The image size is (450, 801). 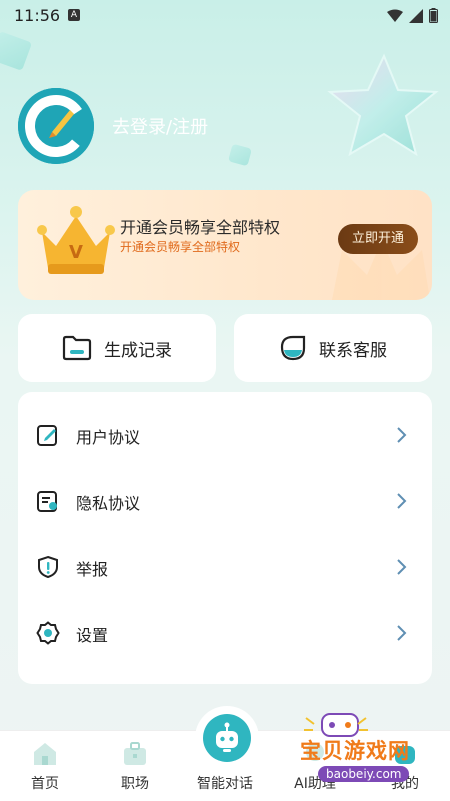 I want to click on tab-home: 首页, so click(x=45, y=766).